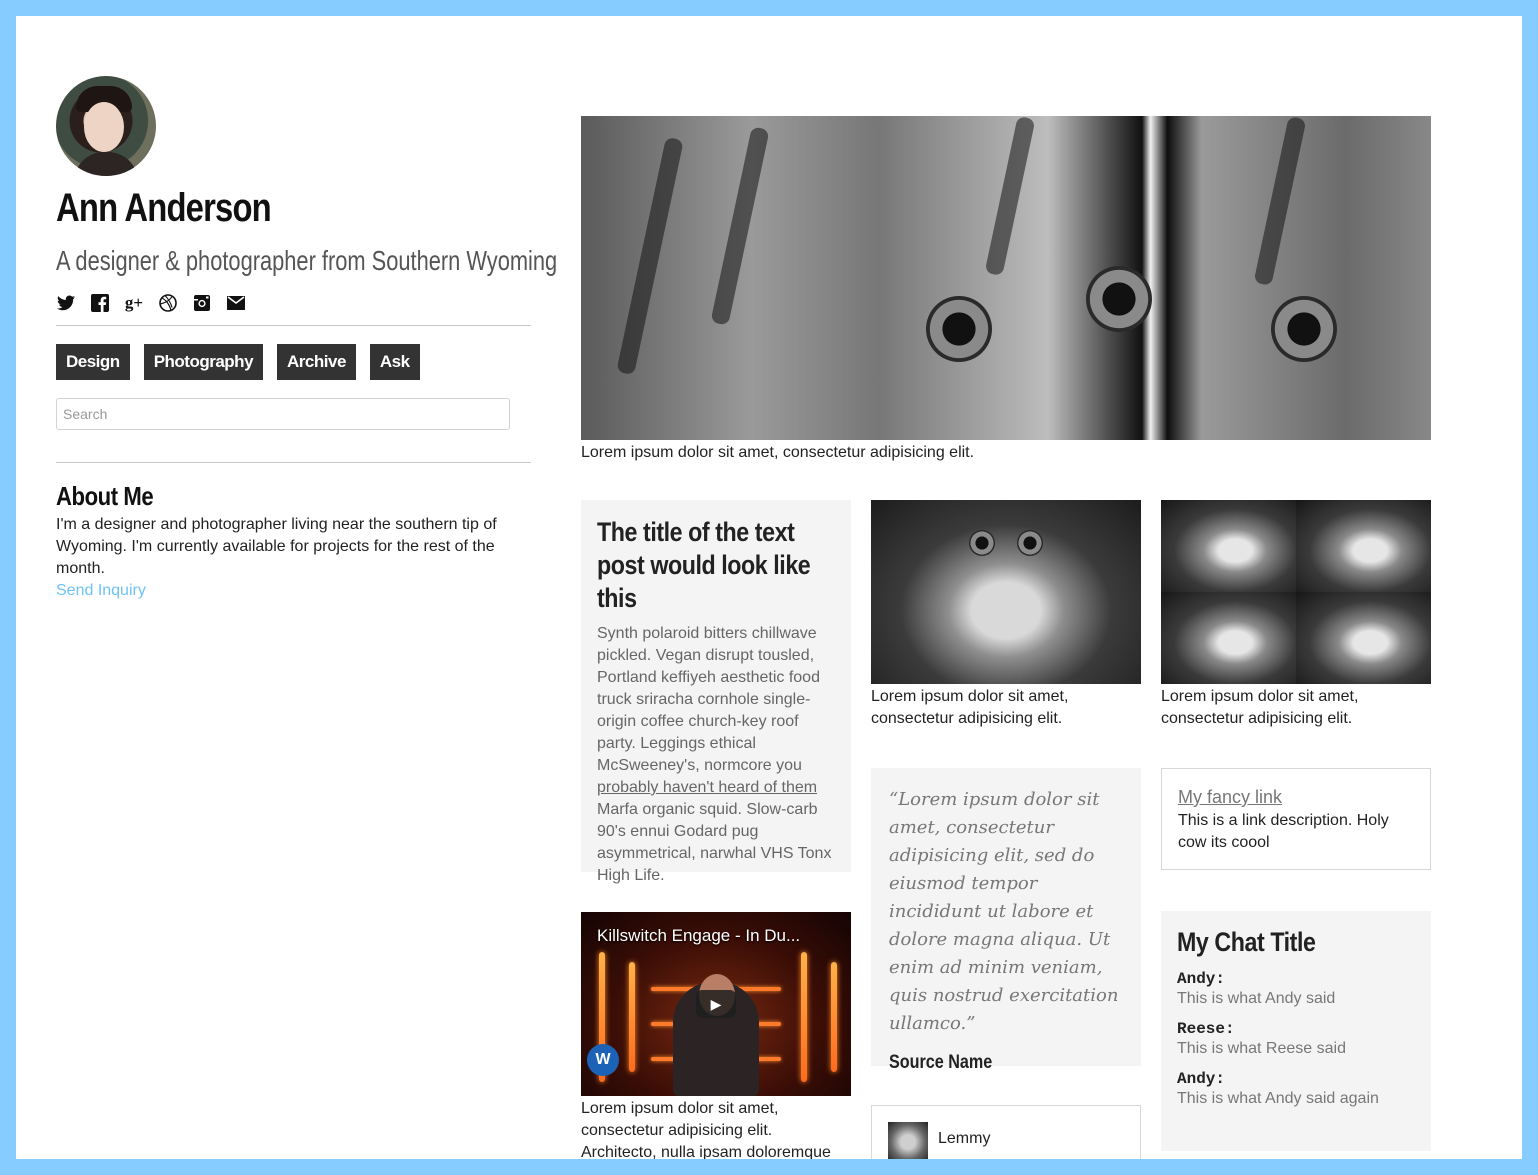  I want to click on text-post-inline-link: probably haven't heard of them, so click(707, 787).